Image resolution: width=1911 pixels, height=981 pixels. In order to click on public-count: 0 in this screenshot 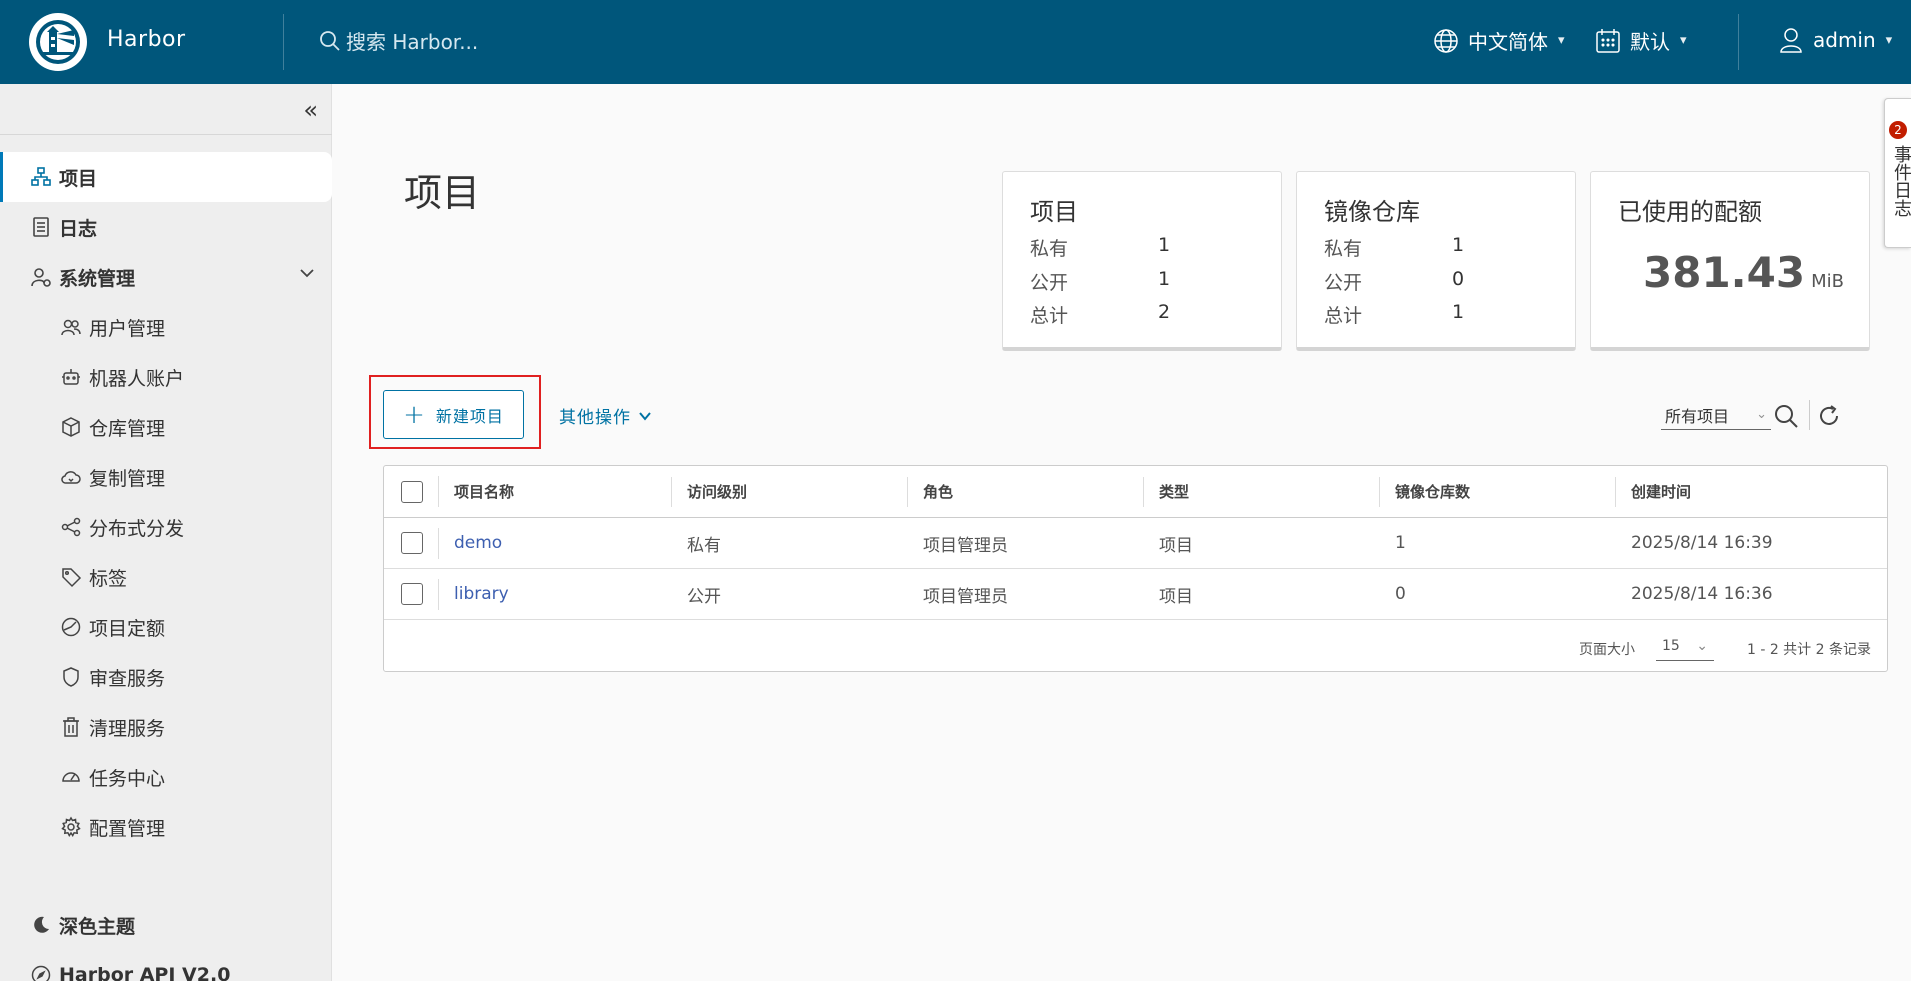, I will do `click(1458, 279)`.